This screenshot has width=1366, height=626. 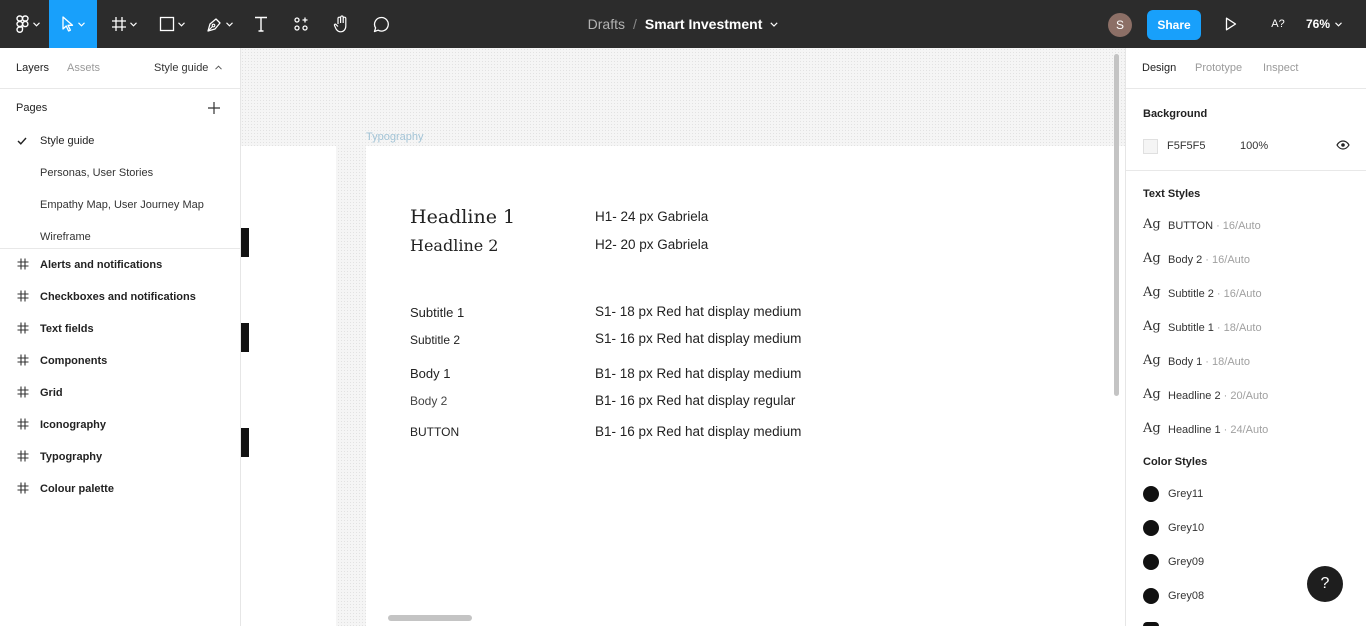 I want to click on text-styles-title: Text Styles, so click(x=1172, y=194).